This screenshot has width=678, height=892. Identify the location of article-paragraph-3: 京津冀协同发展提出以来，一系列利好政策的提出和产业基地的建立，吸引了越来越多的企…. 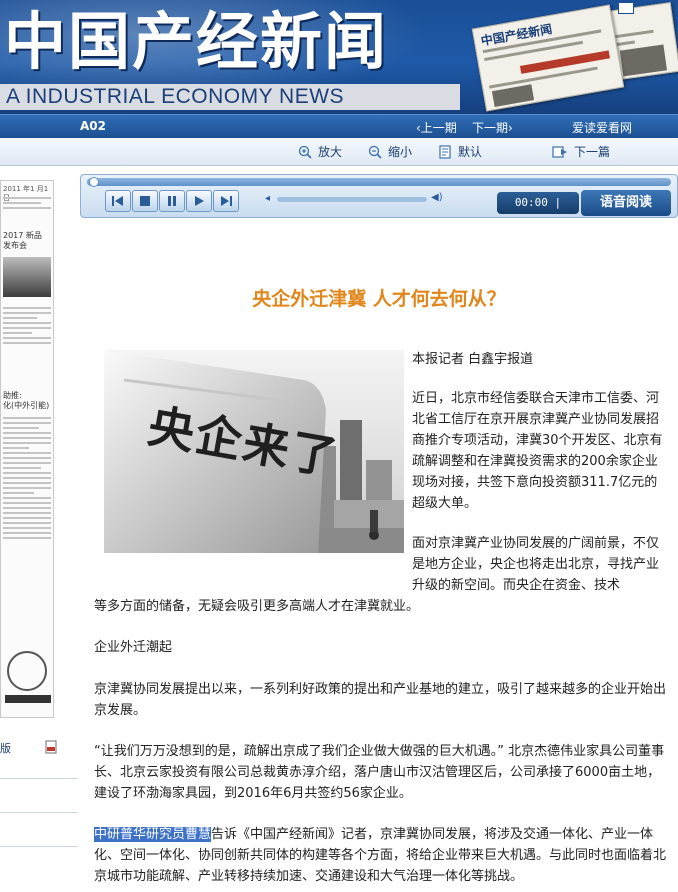
(380, 700).